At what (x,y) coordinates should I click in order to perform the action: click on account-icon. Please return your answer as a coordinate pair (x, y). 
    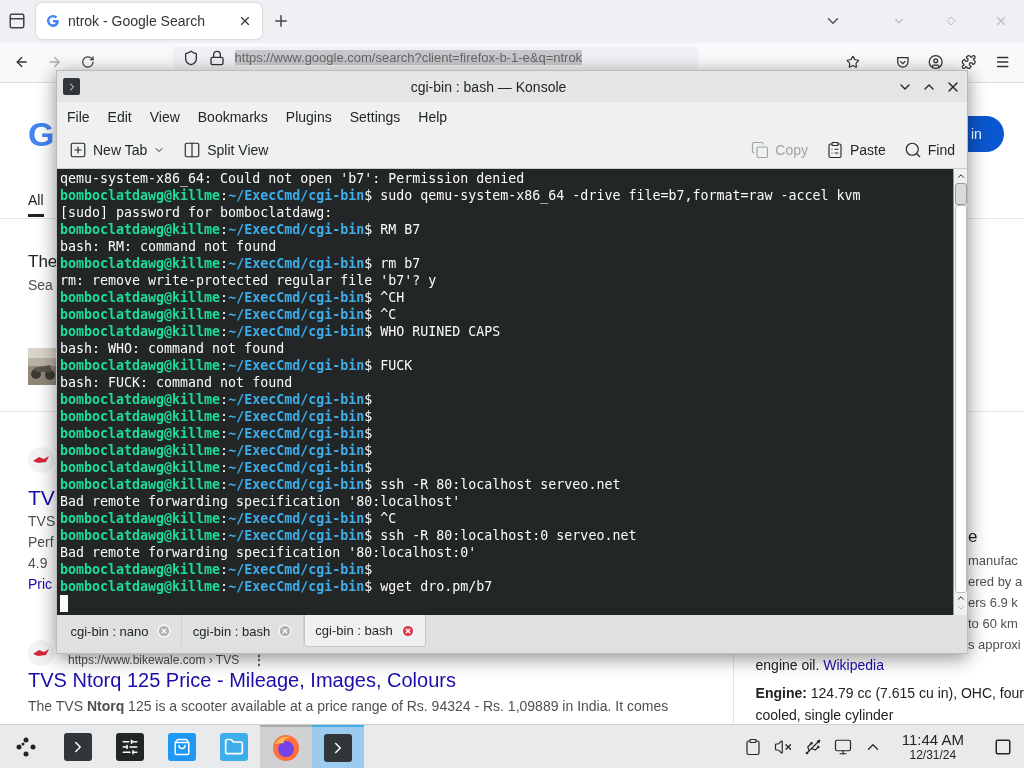
    Looking at the image, I should click on (935, 62).